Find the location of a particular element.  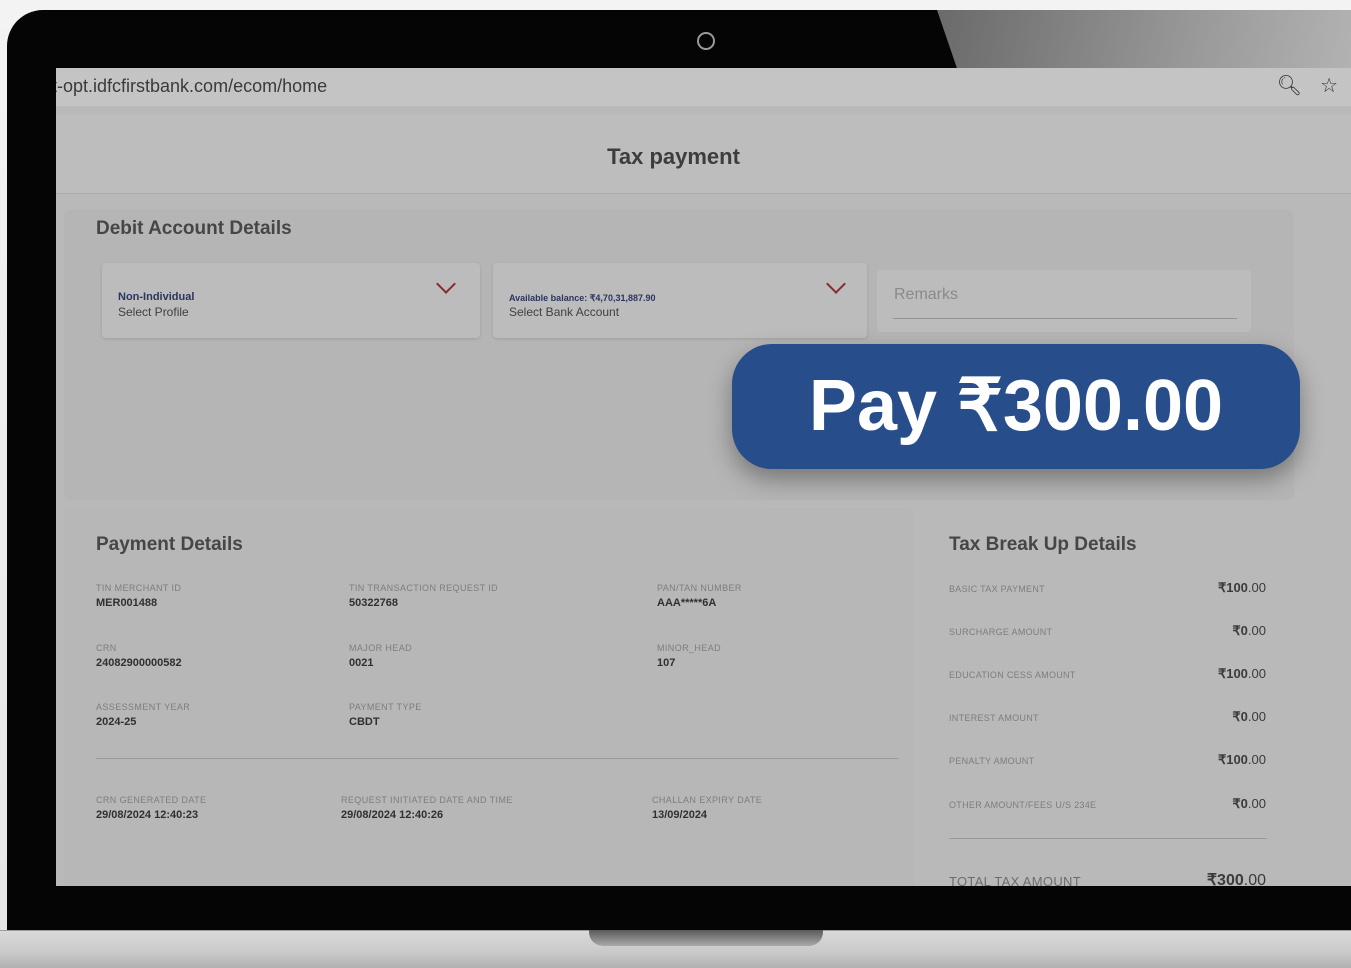

date-label: REQUEST INITIATED DATE AND TIME is located at coordinates (427, 800).